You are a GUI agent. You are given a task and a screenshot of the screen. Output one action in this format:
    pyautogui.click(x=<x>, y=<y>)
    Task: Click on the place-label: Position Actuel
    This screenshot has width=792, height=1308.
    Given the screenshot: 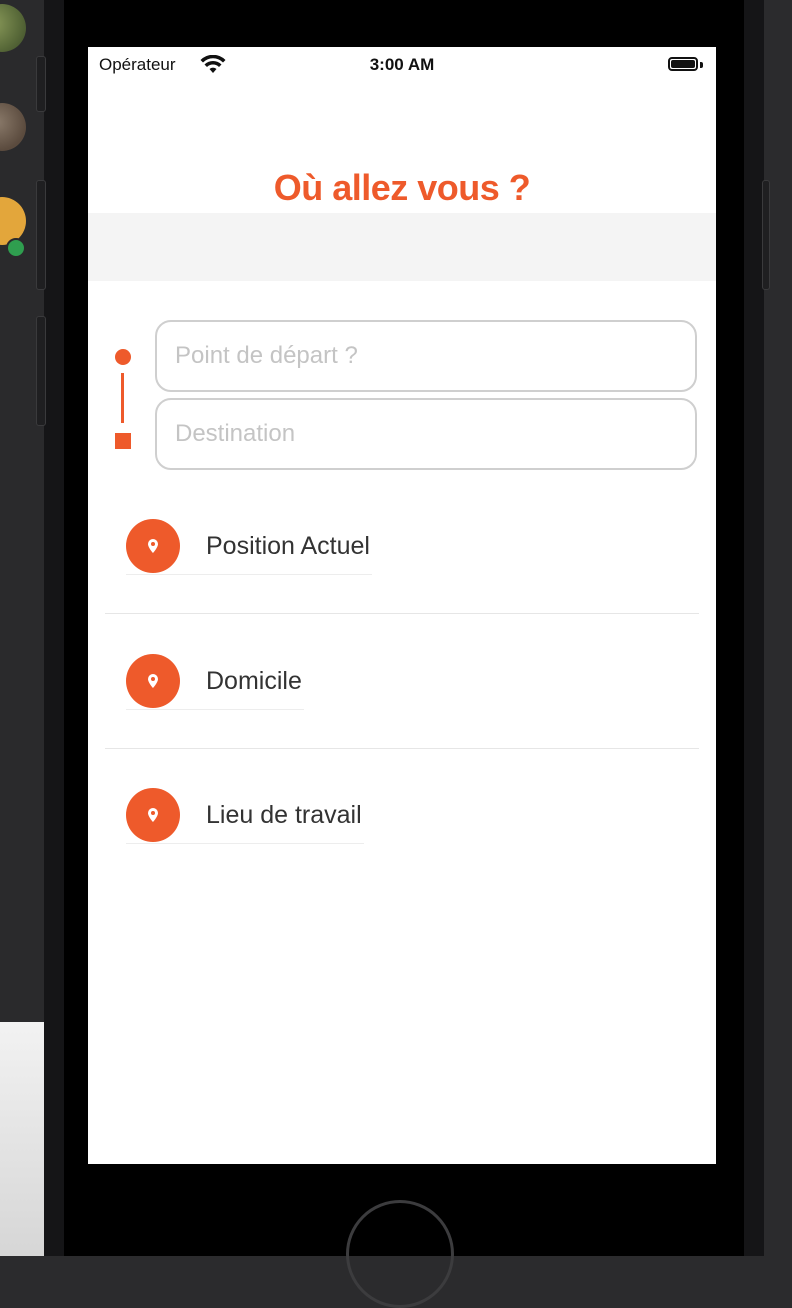 What is the action you would take?
    pyautogui.click(x=288, y=545)
    